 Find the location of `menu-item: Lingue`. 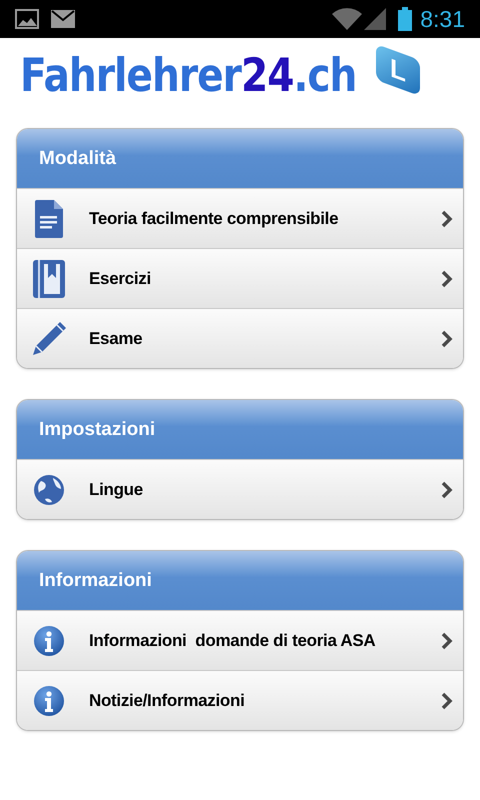

menu-item: Lingue is located at coordinates (240, 489).